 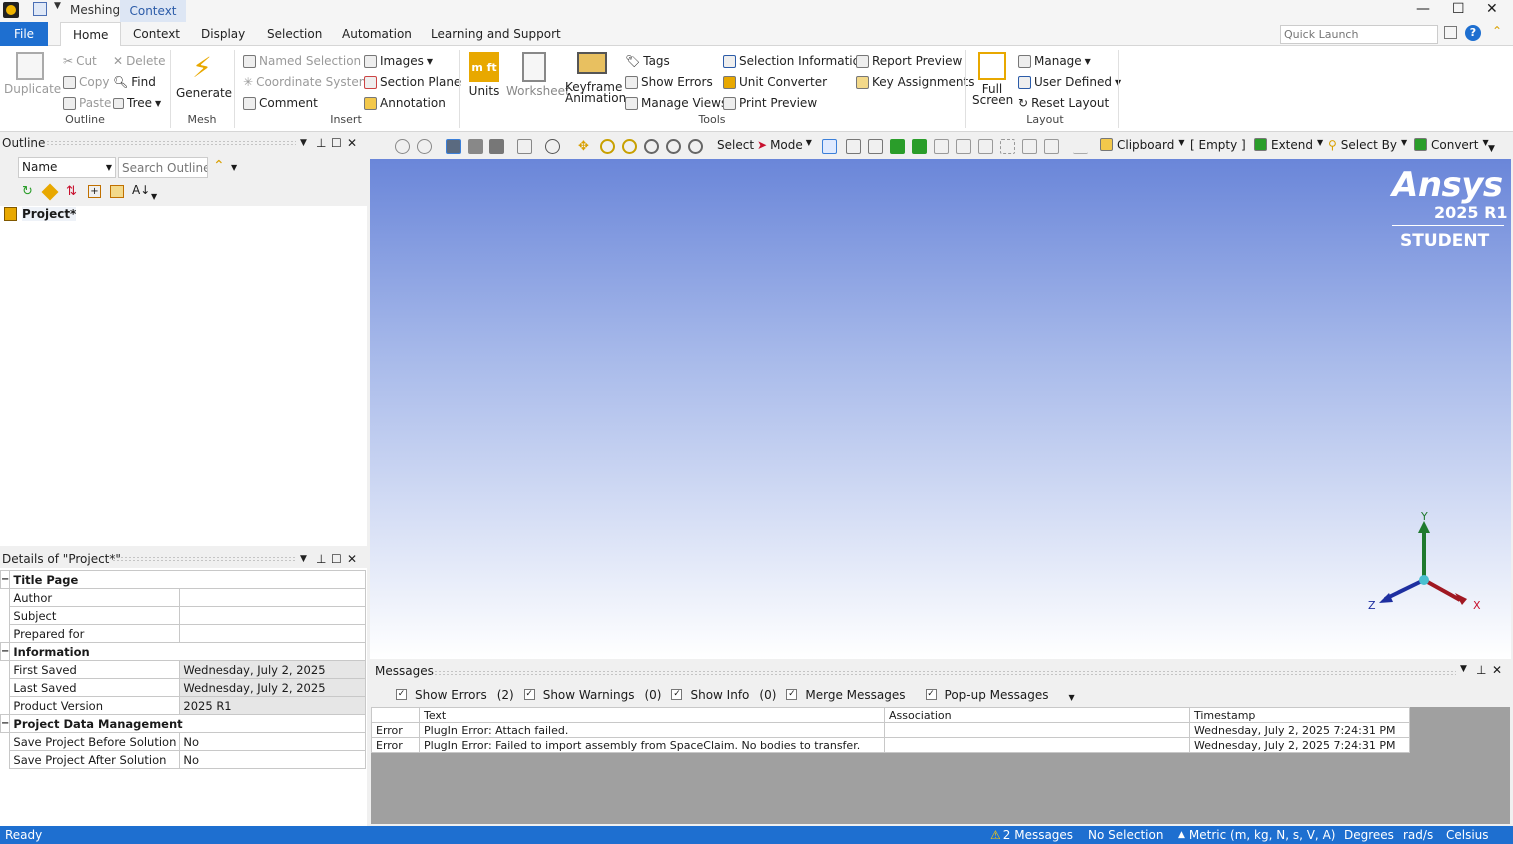 I want to click on key-assignments-button: Key Assignments, so click(x=915, y=82).